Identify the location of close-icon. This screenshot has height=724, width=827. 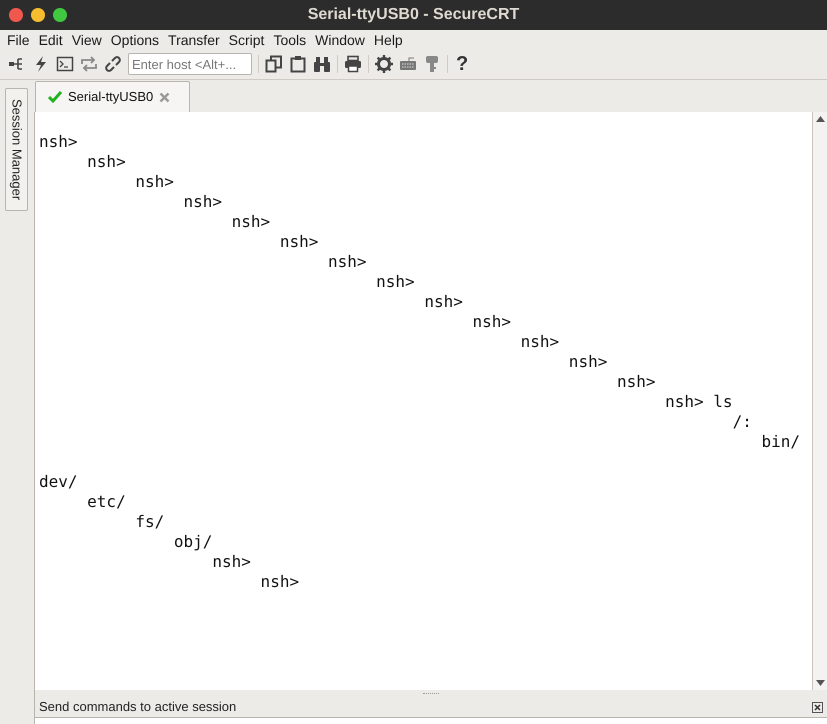
(817, 707).